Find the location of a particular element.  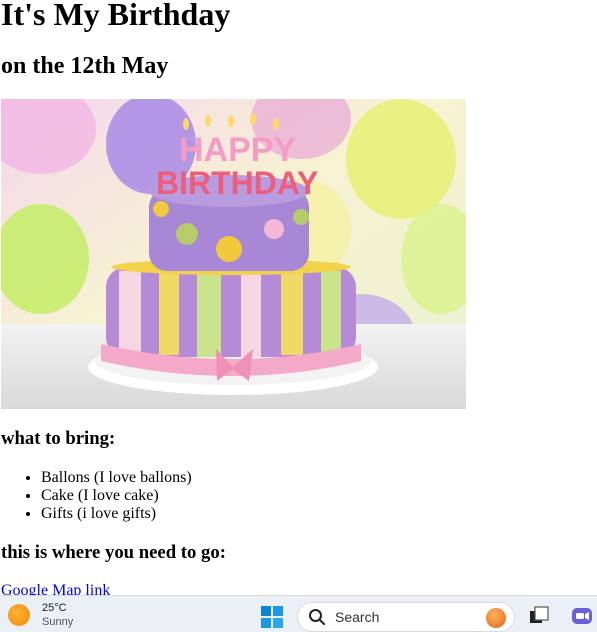

weather-temperature: 25°C is located at coordinates (54, 607).